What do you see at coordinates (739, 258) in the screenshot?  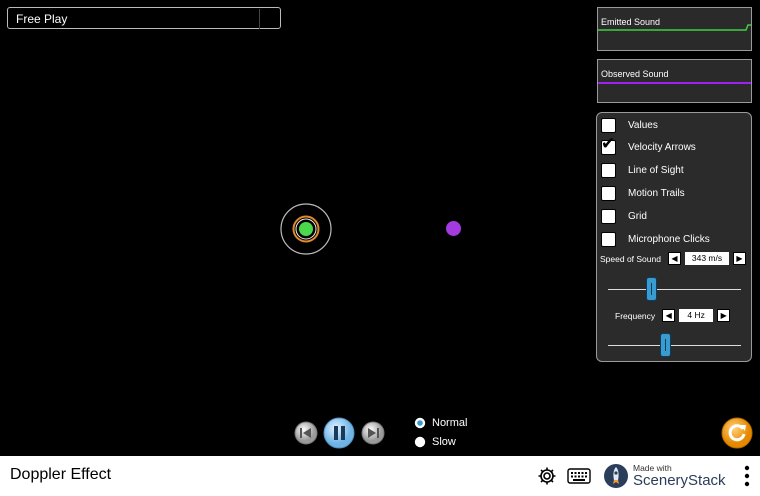 I see `speed-increment-button: ▶` at bounding box center [739, 258].